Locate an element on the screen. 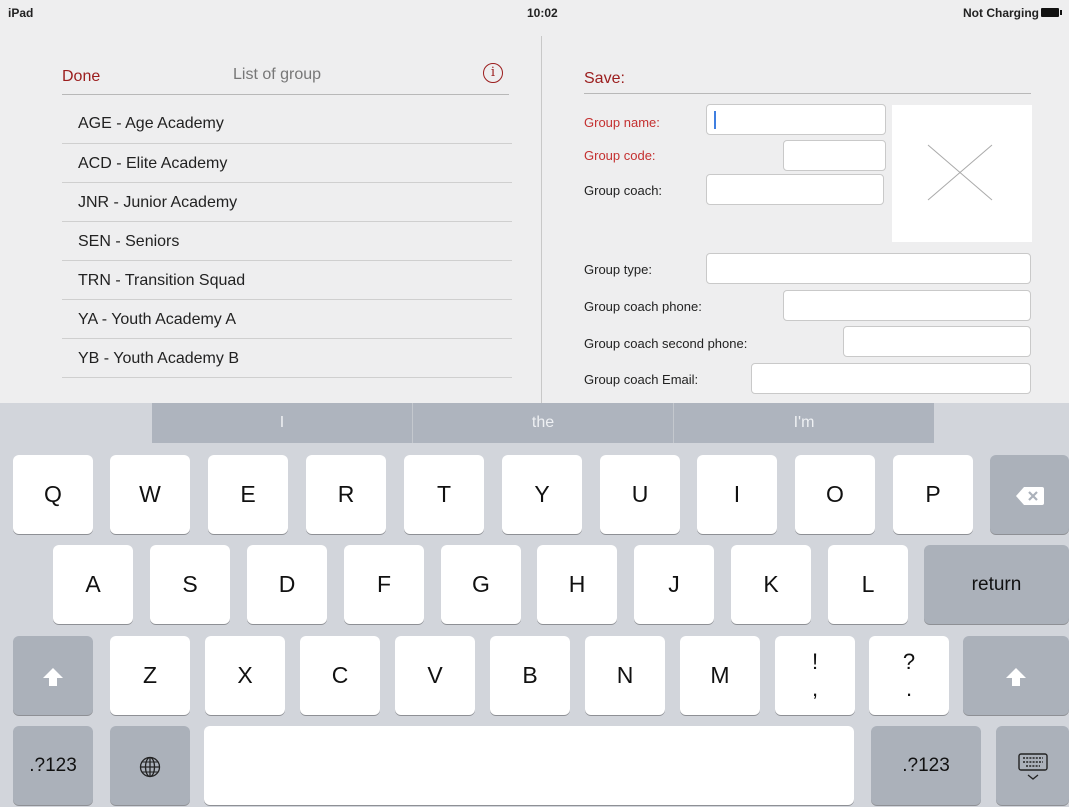  group-row: YA - Youth Academy A is located at coordinates (287, 319).